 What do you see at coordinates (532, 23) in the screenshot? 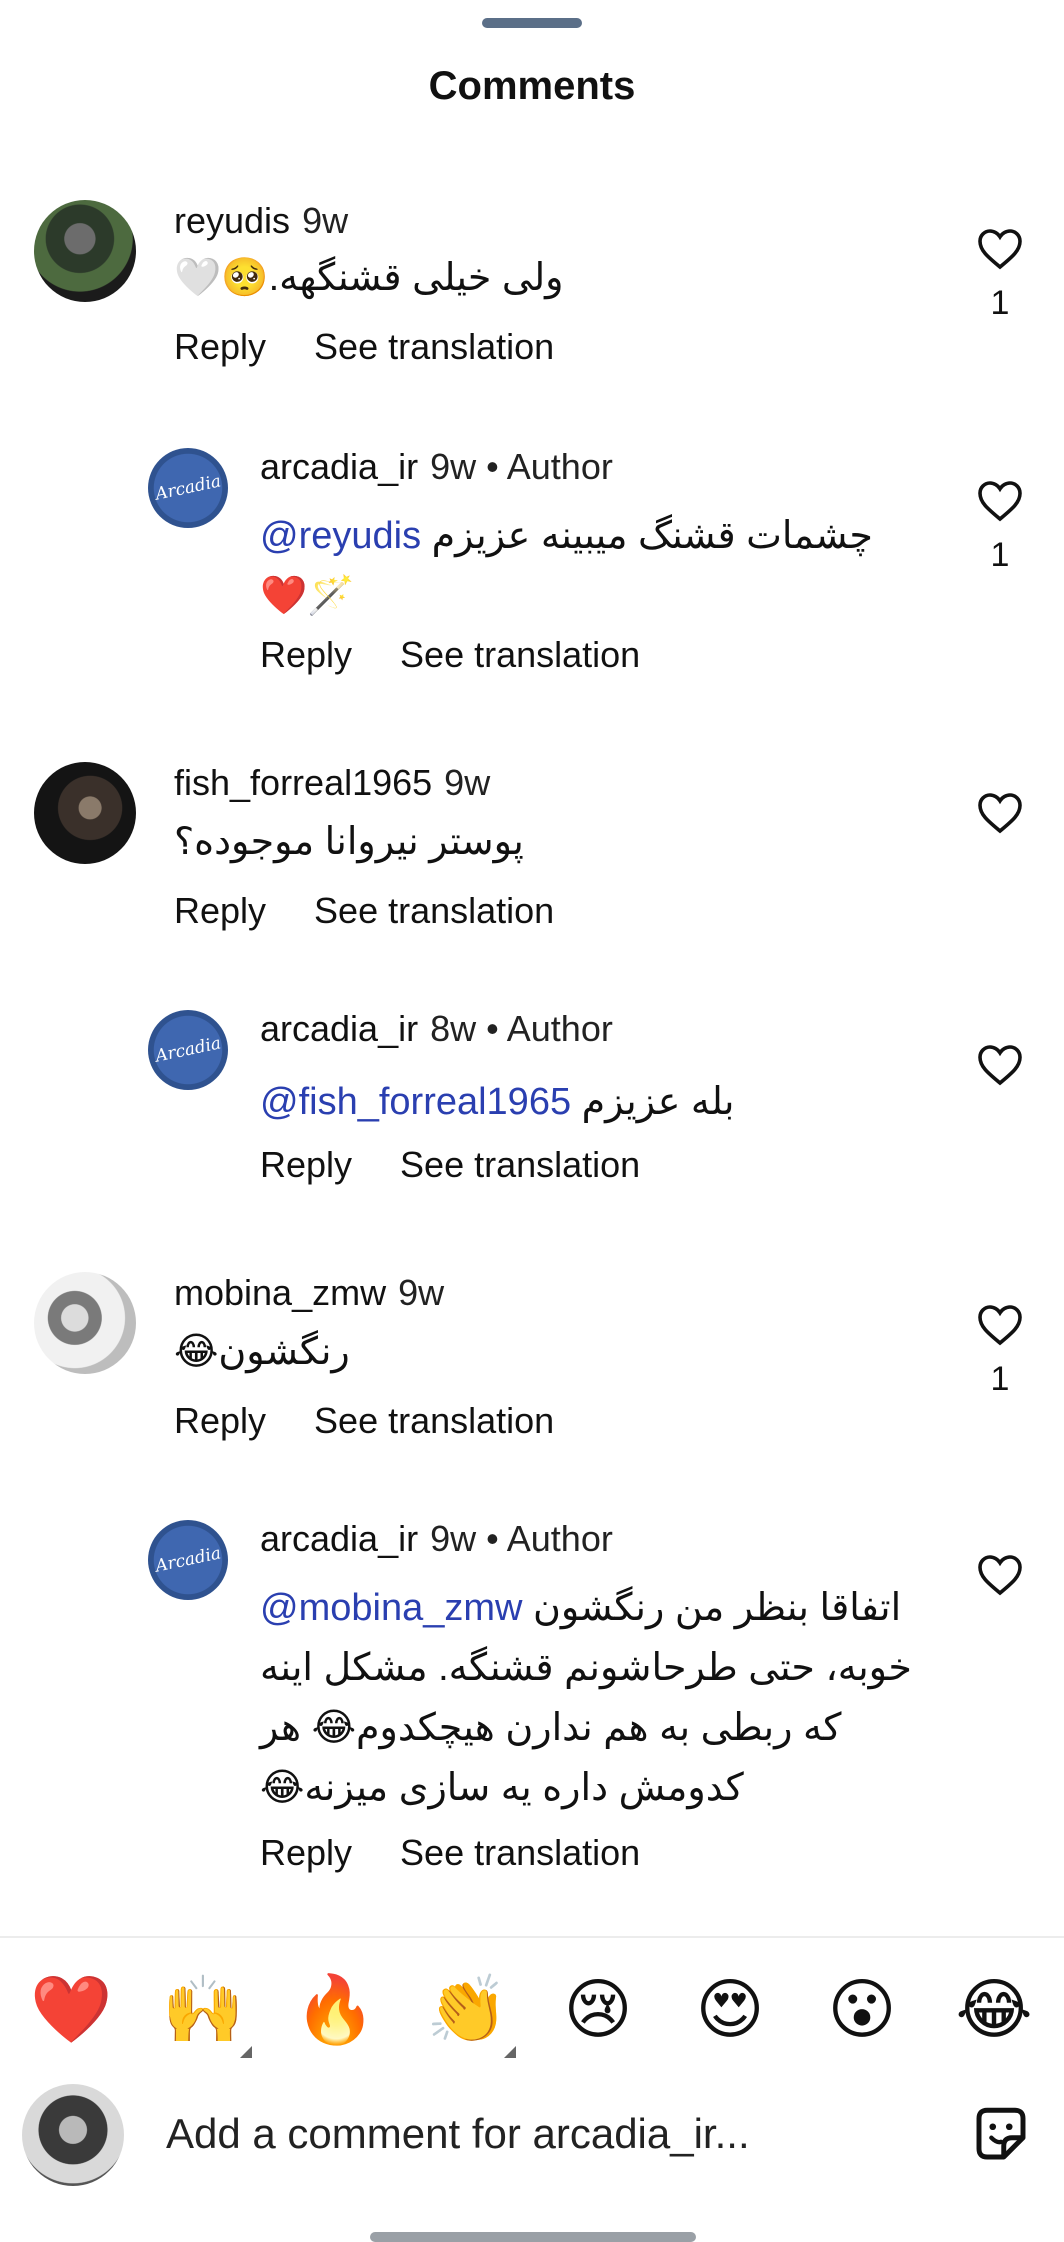
I see `sheet-drag-handle` at bounding box center [532, 23].